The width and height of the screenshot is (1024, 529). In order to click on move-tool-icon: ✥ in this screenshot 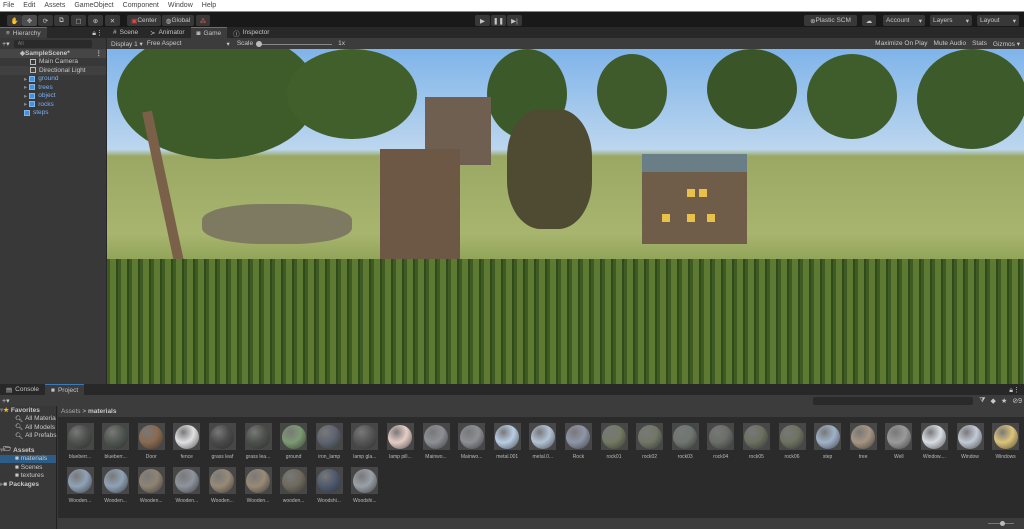, I will do `click(29, 20)`.